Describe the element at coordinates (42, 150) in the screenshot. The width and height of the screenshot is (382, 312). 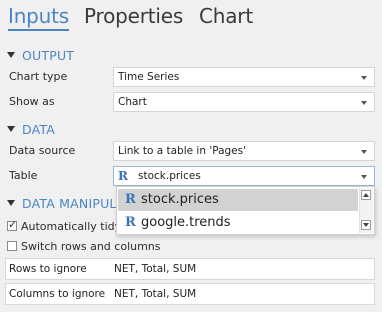
I see `data-source-label: Data source` at that location.